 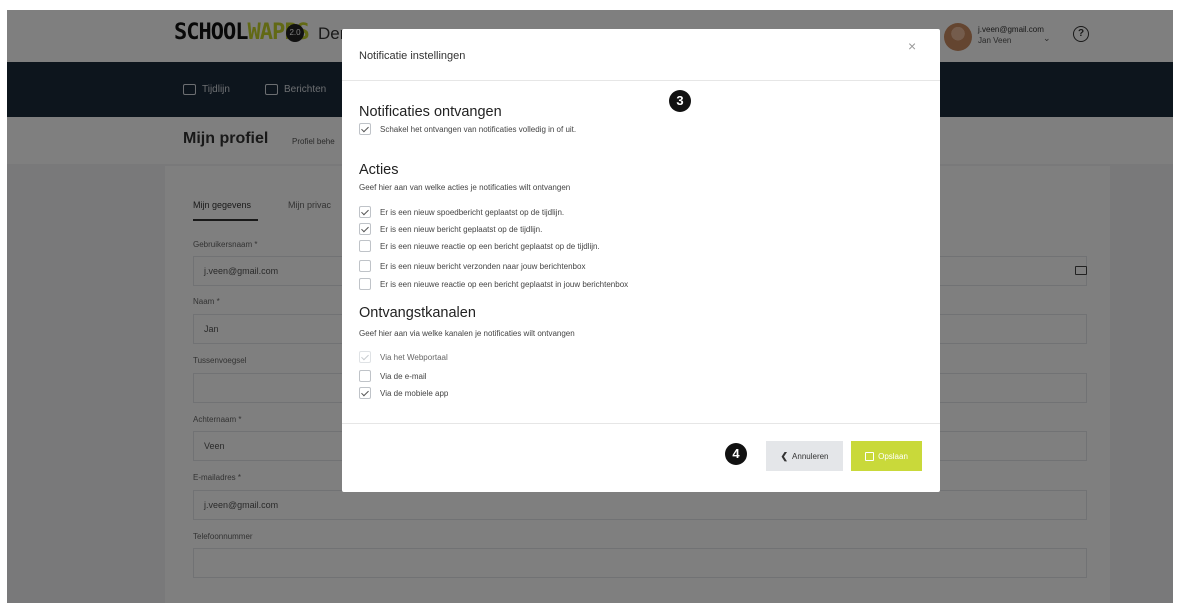 What do you see at coordinates (912, 46) in the screenshot?
I see `close-icon: ×` at bounding box center [912, 46].